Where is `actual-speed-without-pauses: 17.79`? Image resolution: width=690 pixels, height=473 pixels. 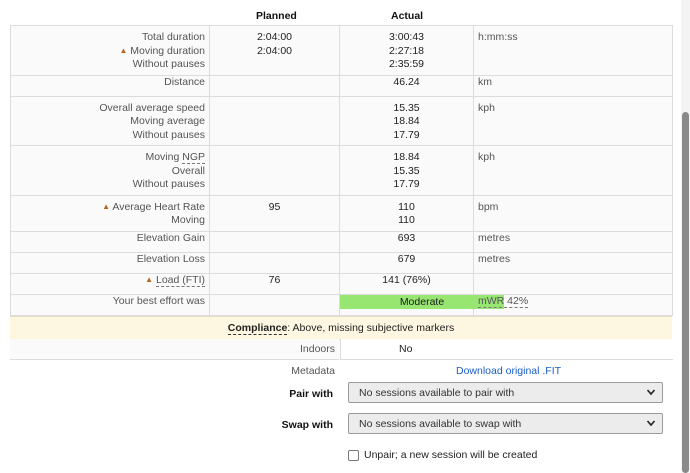 actual-speed-without-pauses: 17.79 is located at coordinates (406, 134).